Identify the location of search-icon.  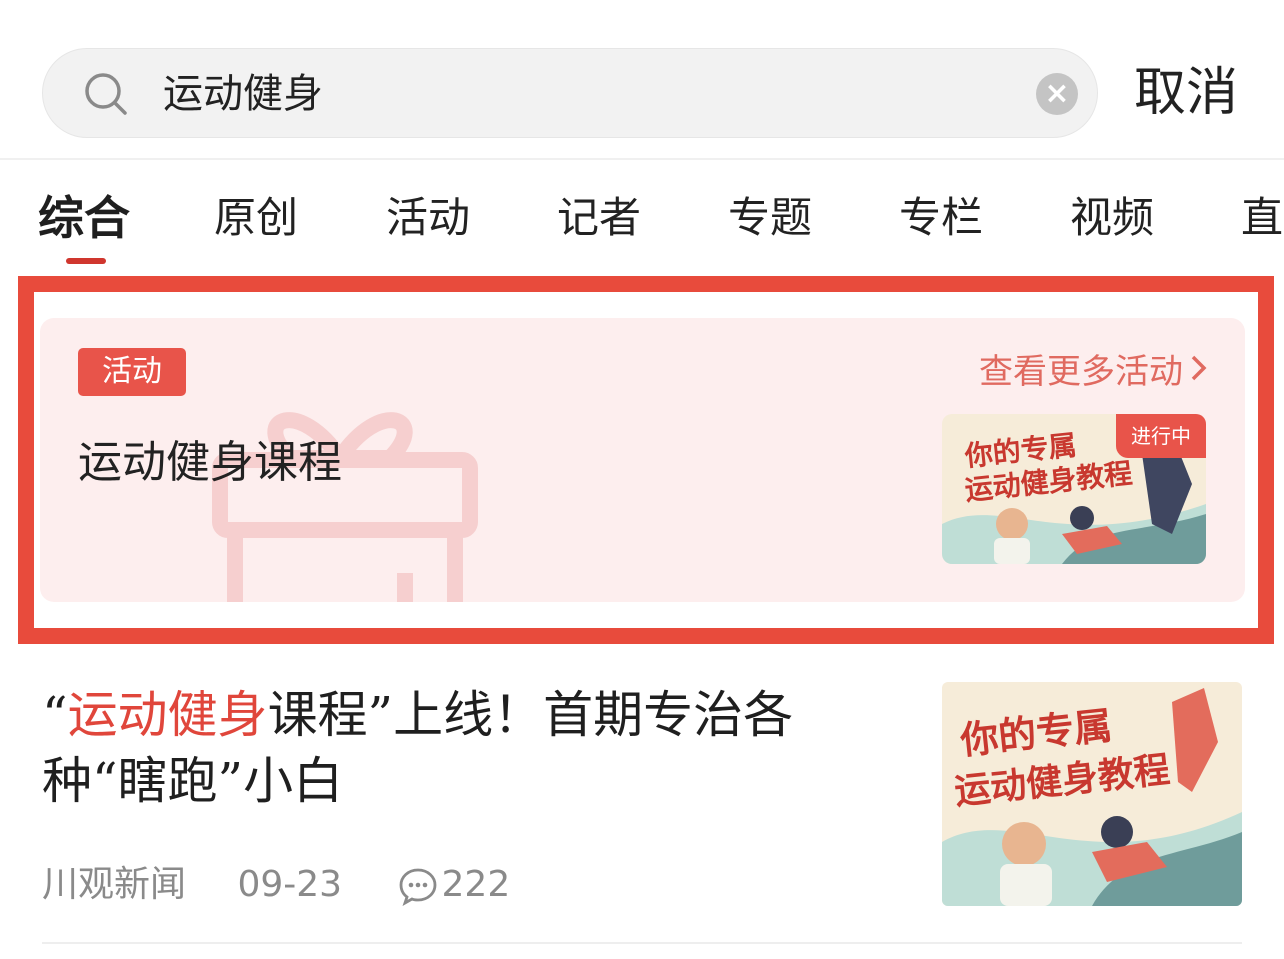
(106, 94).